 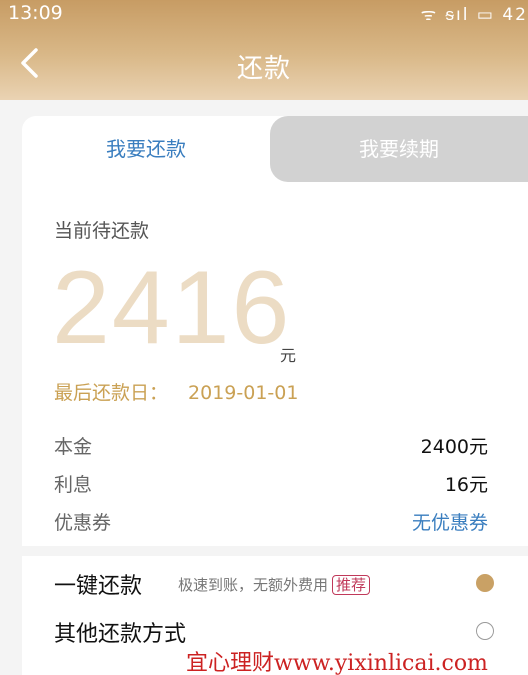 I want to click on coupon-row: 优惠券 无优惠券, so click(x=271, y=523).